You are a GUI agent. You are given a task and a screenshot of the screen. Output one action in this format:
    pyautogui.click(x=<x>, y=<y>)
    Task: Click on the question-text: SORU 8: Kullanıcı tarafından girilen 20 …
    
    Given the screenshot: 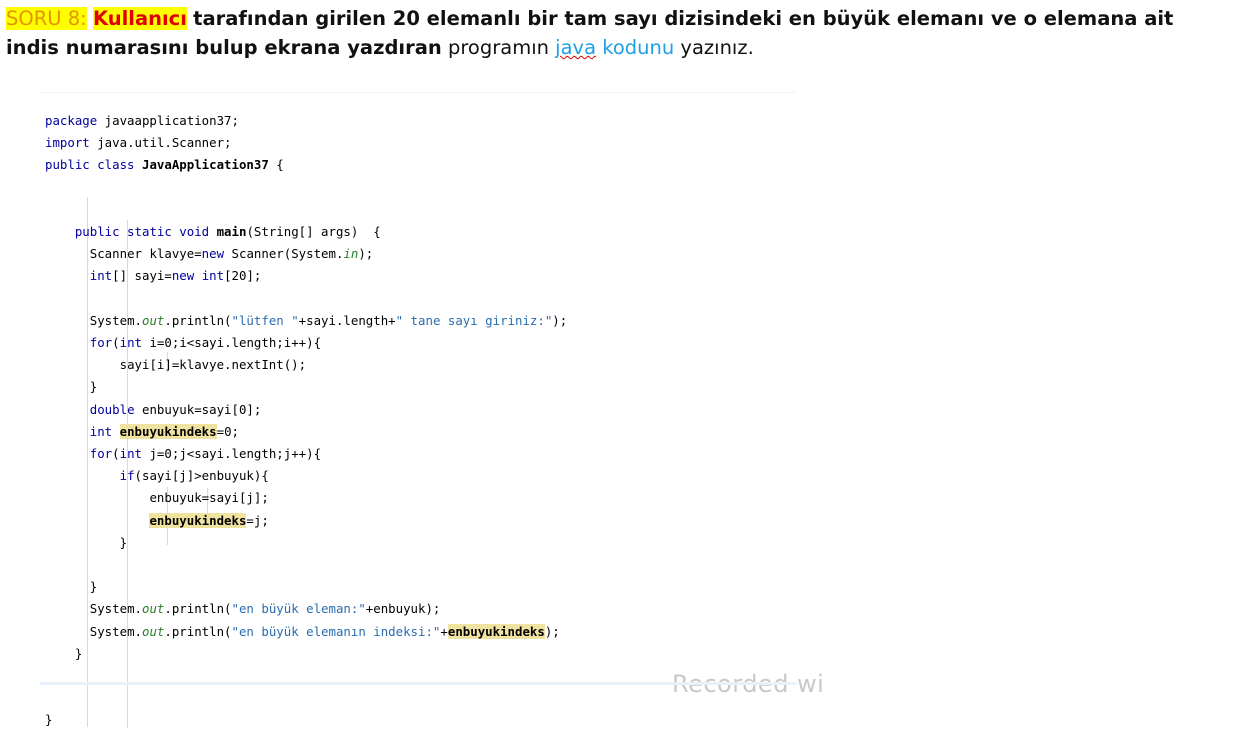 What is the action you would take?
    pyautogui.click(x=619, y=33)
    